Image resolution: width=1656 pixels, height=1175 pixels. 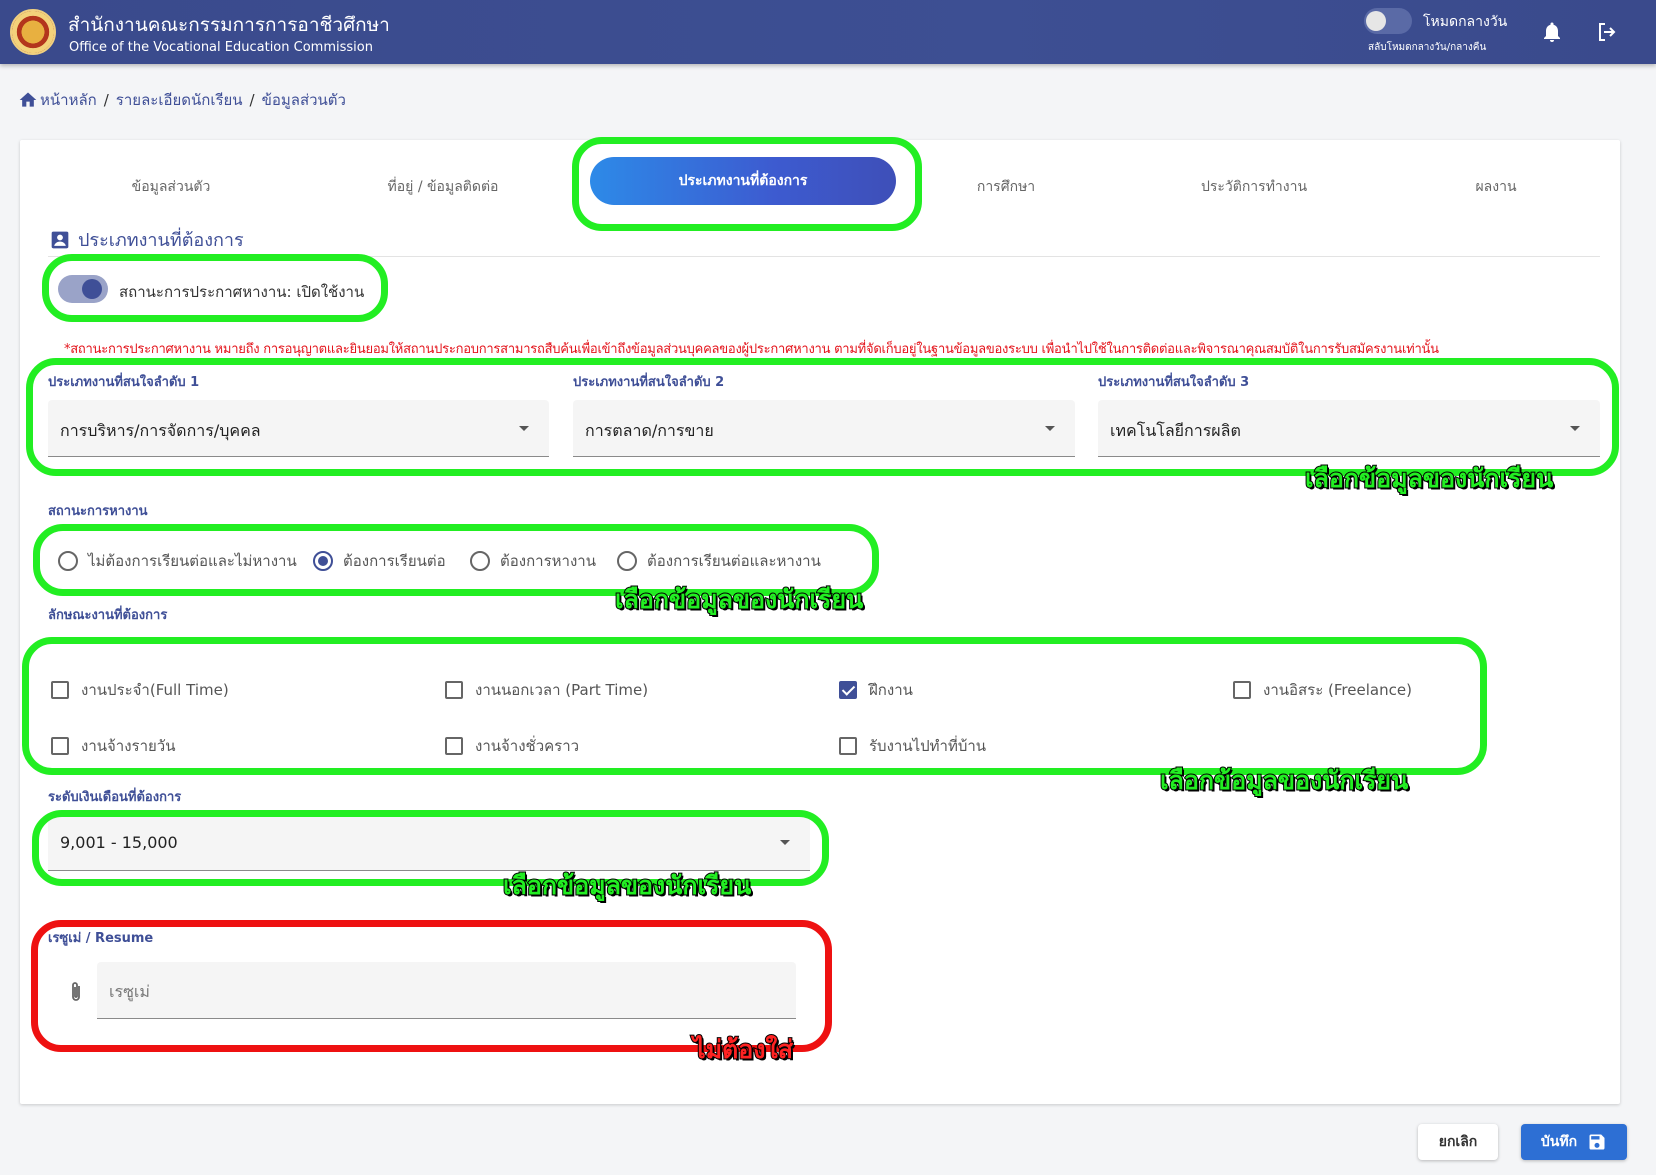 I want to click on checkbox-work-from-home: รับงานไปทำที่บ้าน, so click(x=912, y=746).